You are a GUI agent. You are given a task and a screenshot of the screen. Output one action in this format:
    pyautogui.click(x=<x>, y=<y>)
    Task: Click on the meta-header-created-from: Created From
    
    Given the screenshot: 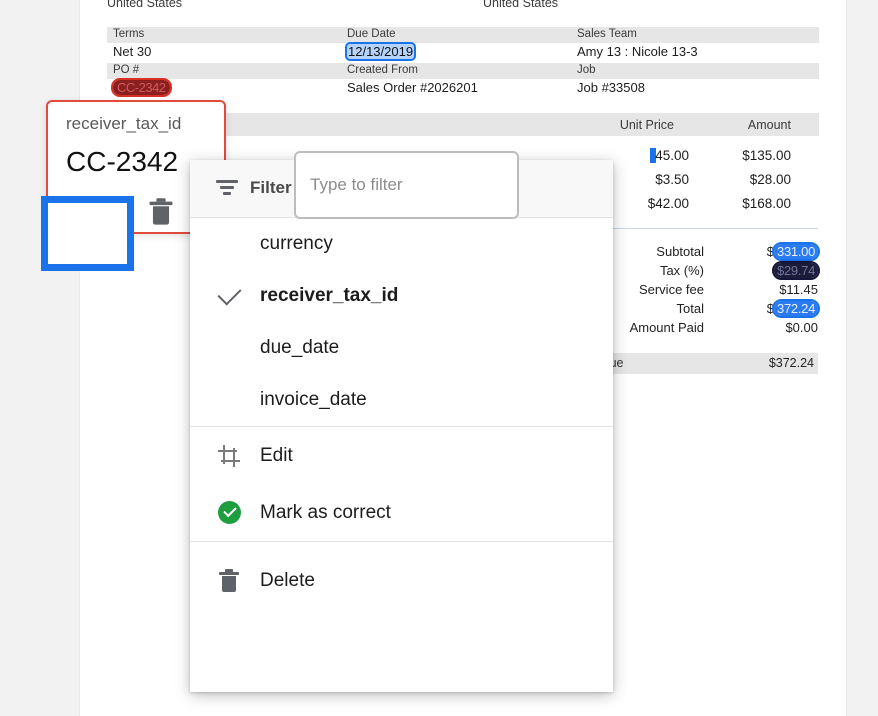 What is the action you would take?
    pyautogui.click(x=382, y=70)
    